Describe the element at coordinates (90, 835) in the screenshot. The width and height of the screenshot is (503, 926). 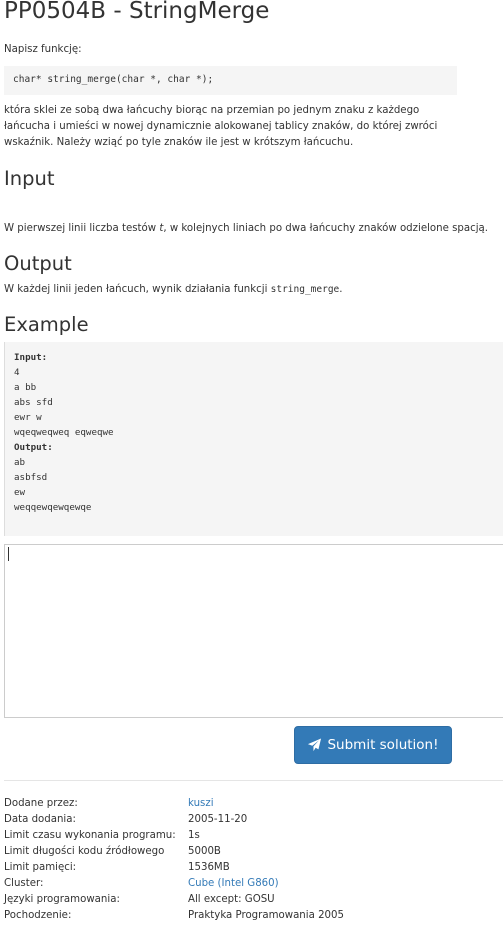
I see `meta-label-time-limit: Limit czasu wykonania programu:` at that location.